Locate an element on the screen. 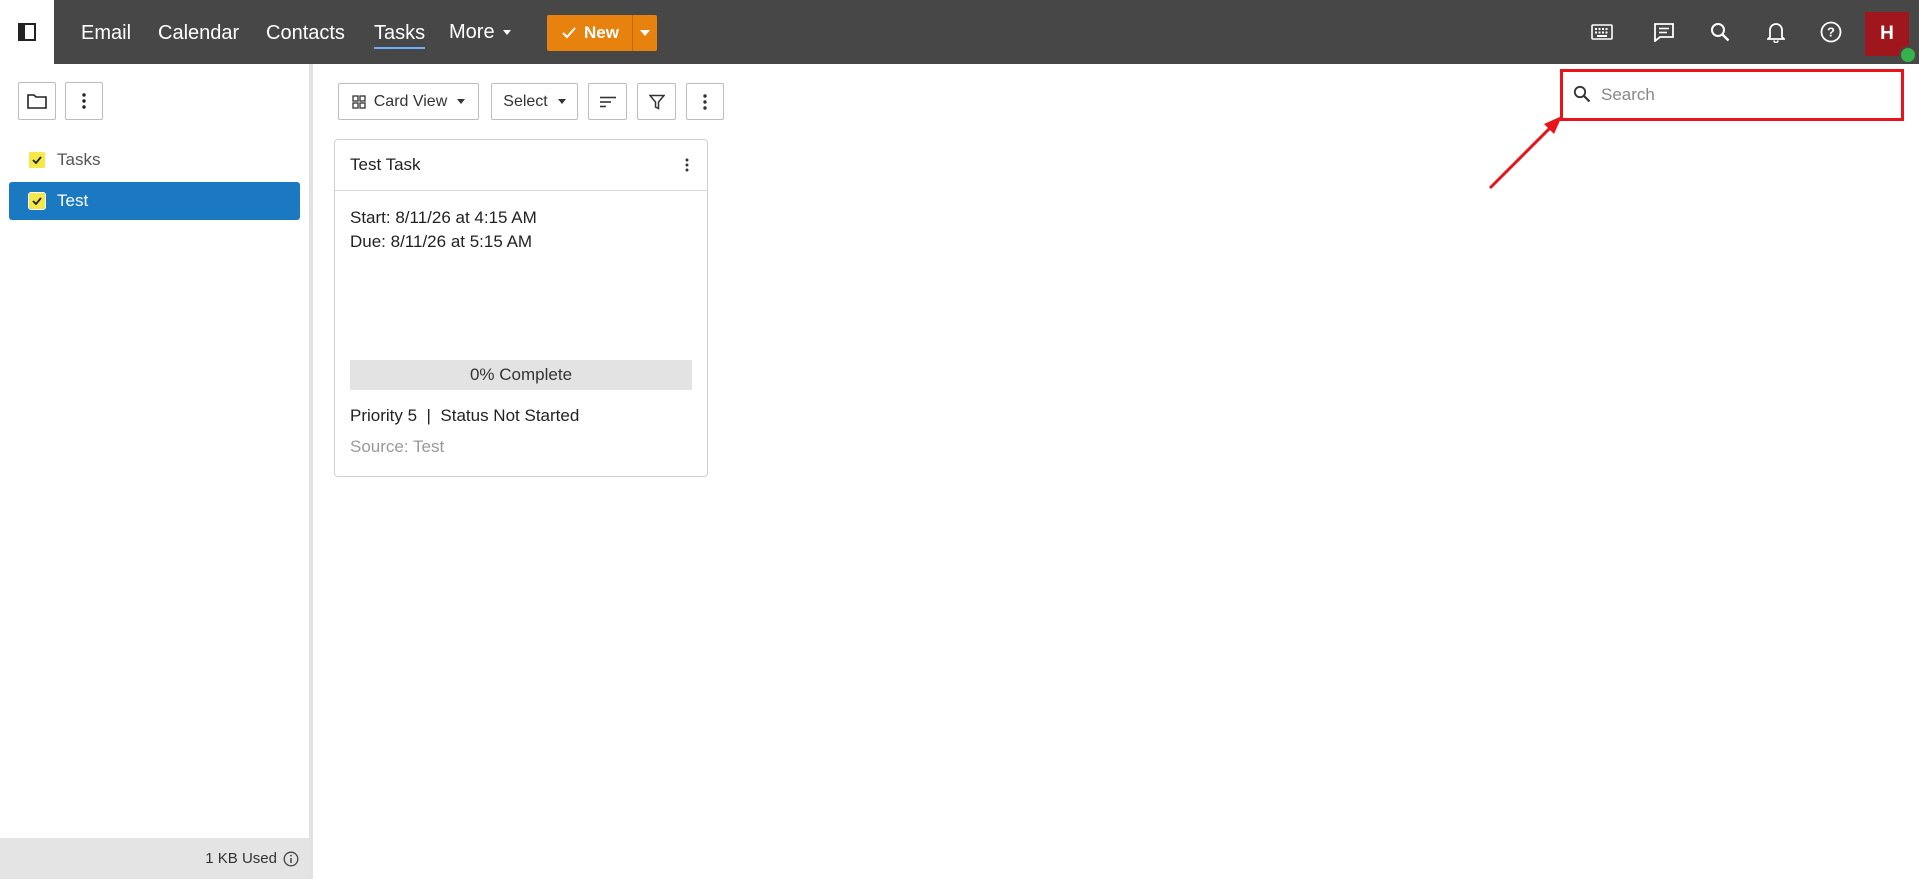 Image resolution: width=1919 pixels, height=879 pixels. select-menu-button: Select is located at coordinates (534, 101).